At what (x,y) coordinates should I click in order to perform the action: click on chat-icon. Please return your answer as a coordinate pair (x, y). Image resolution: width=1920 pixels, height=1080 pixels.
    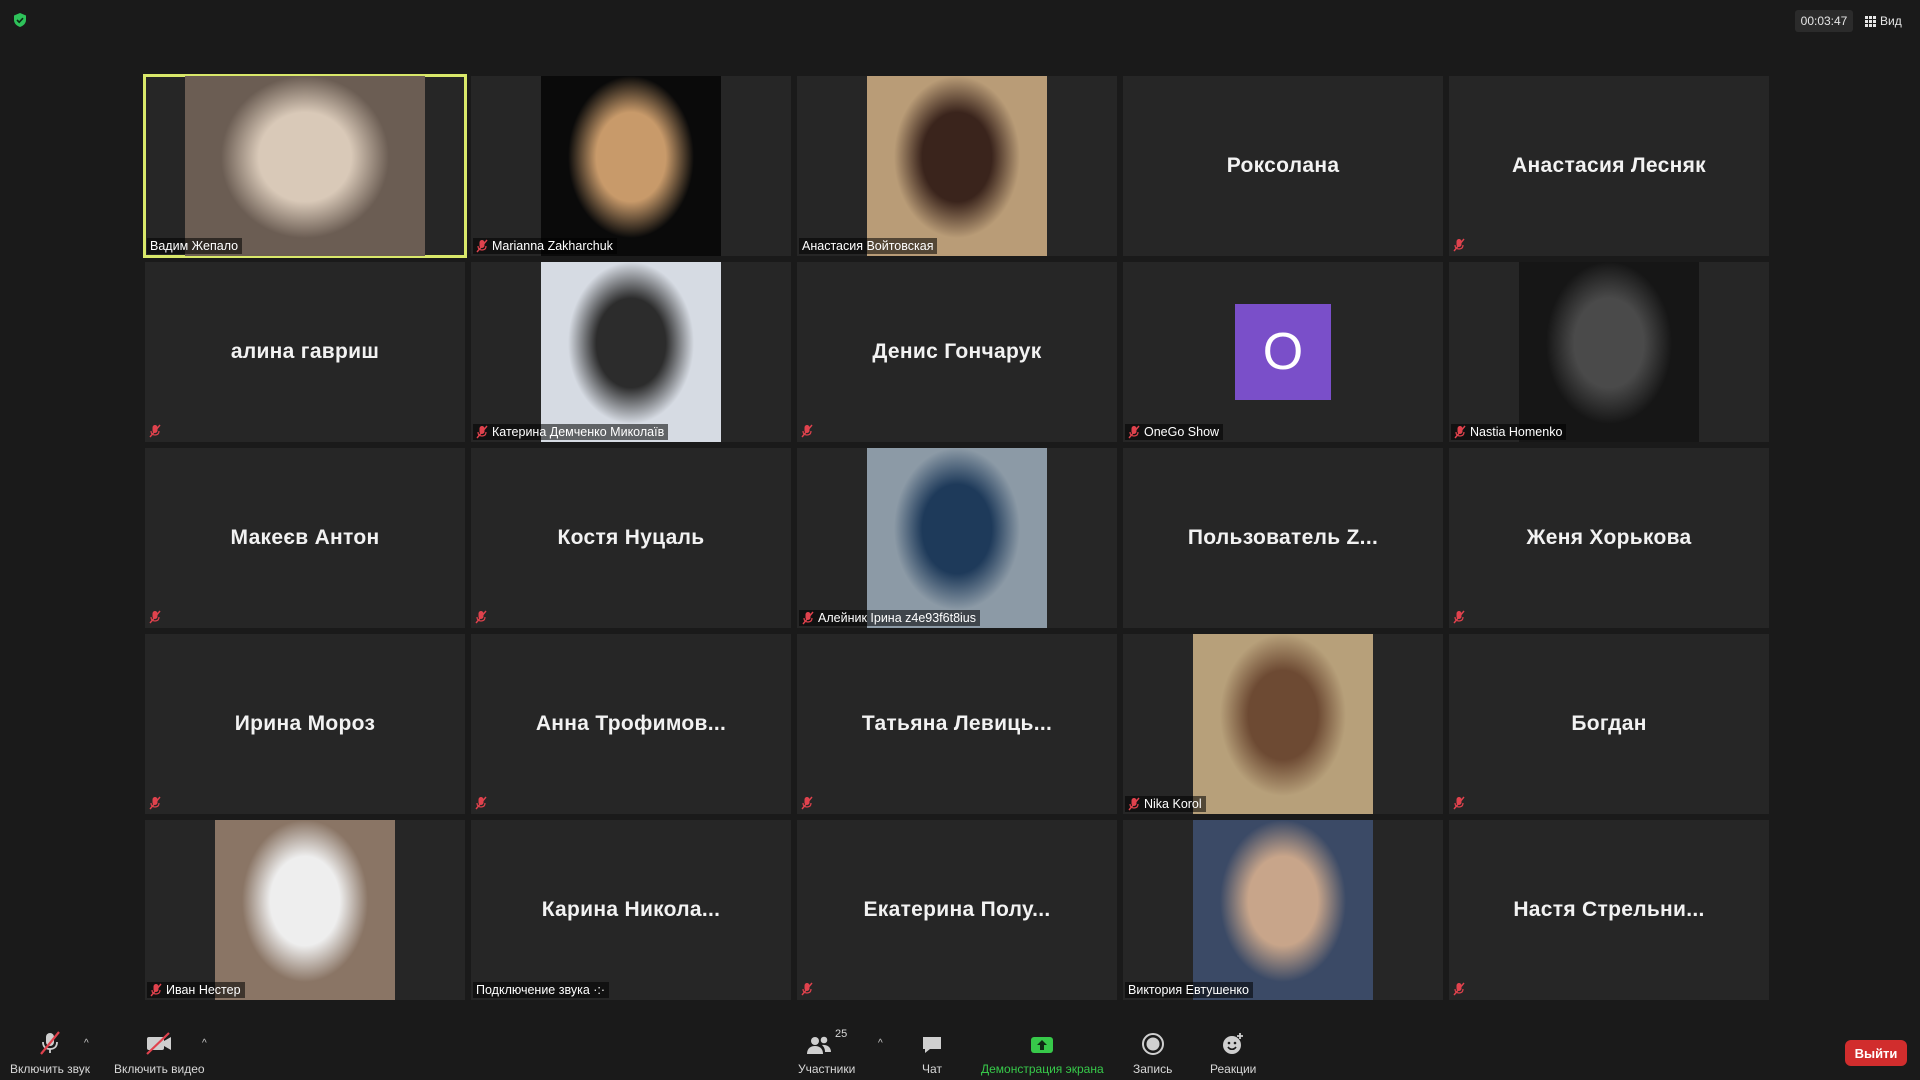
    Looking at the image, I should click on (932, 1045).